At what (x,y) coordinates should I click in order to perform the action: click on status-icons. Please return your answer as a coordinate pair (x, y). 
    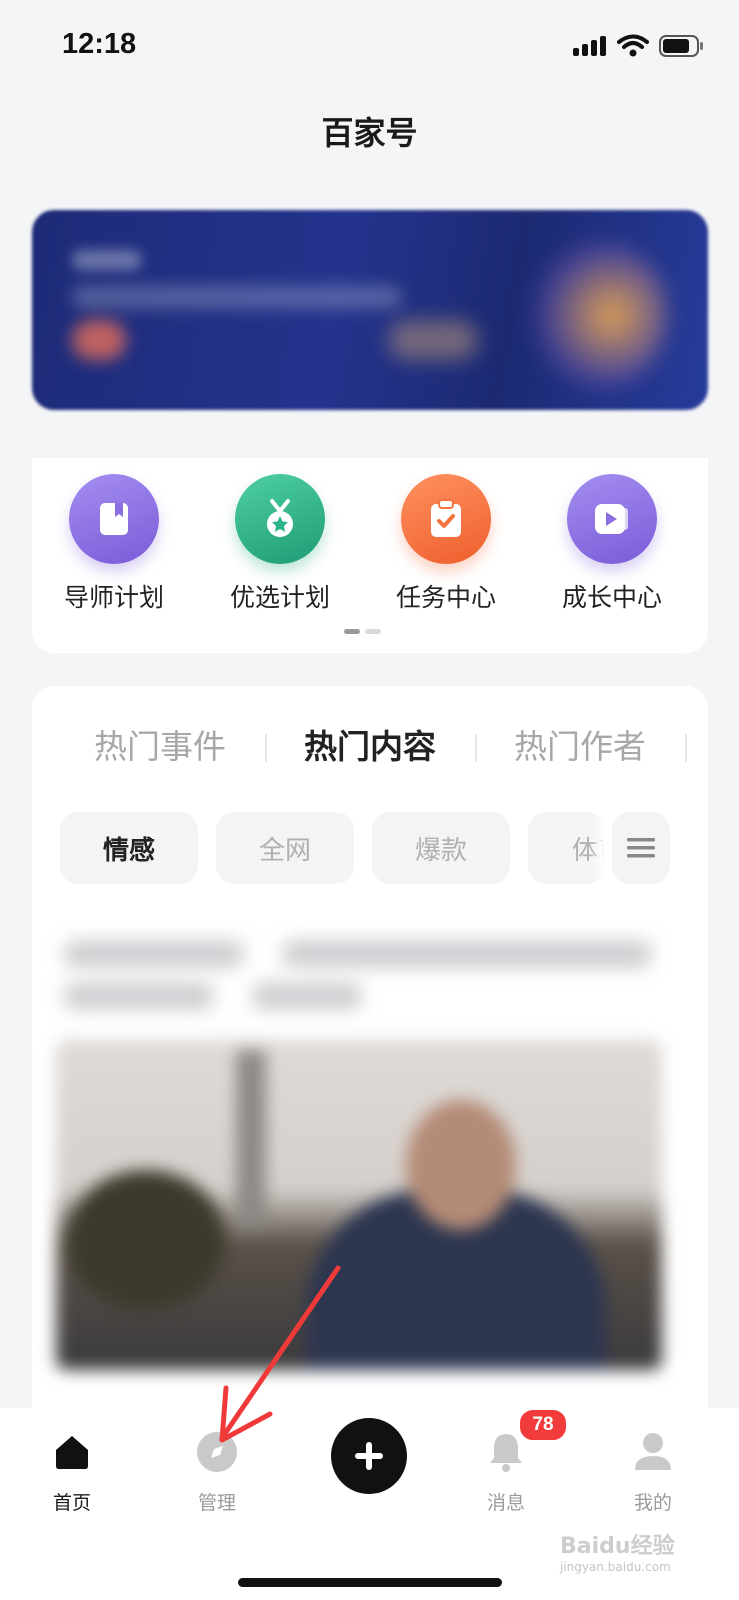
    Looking at the image, I should click on (639, 46).